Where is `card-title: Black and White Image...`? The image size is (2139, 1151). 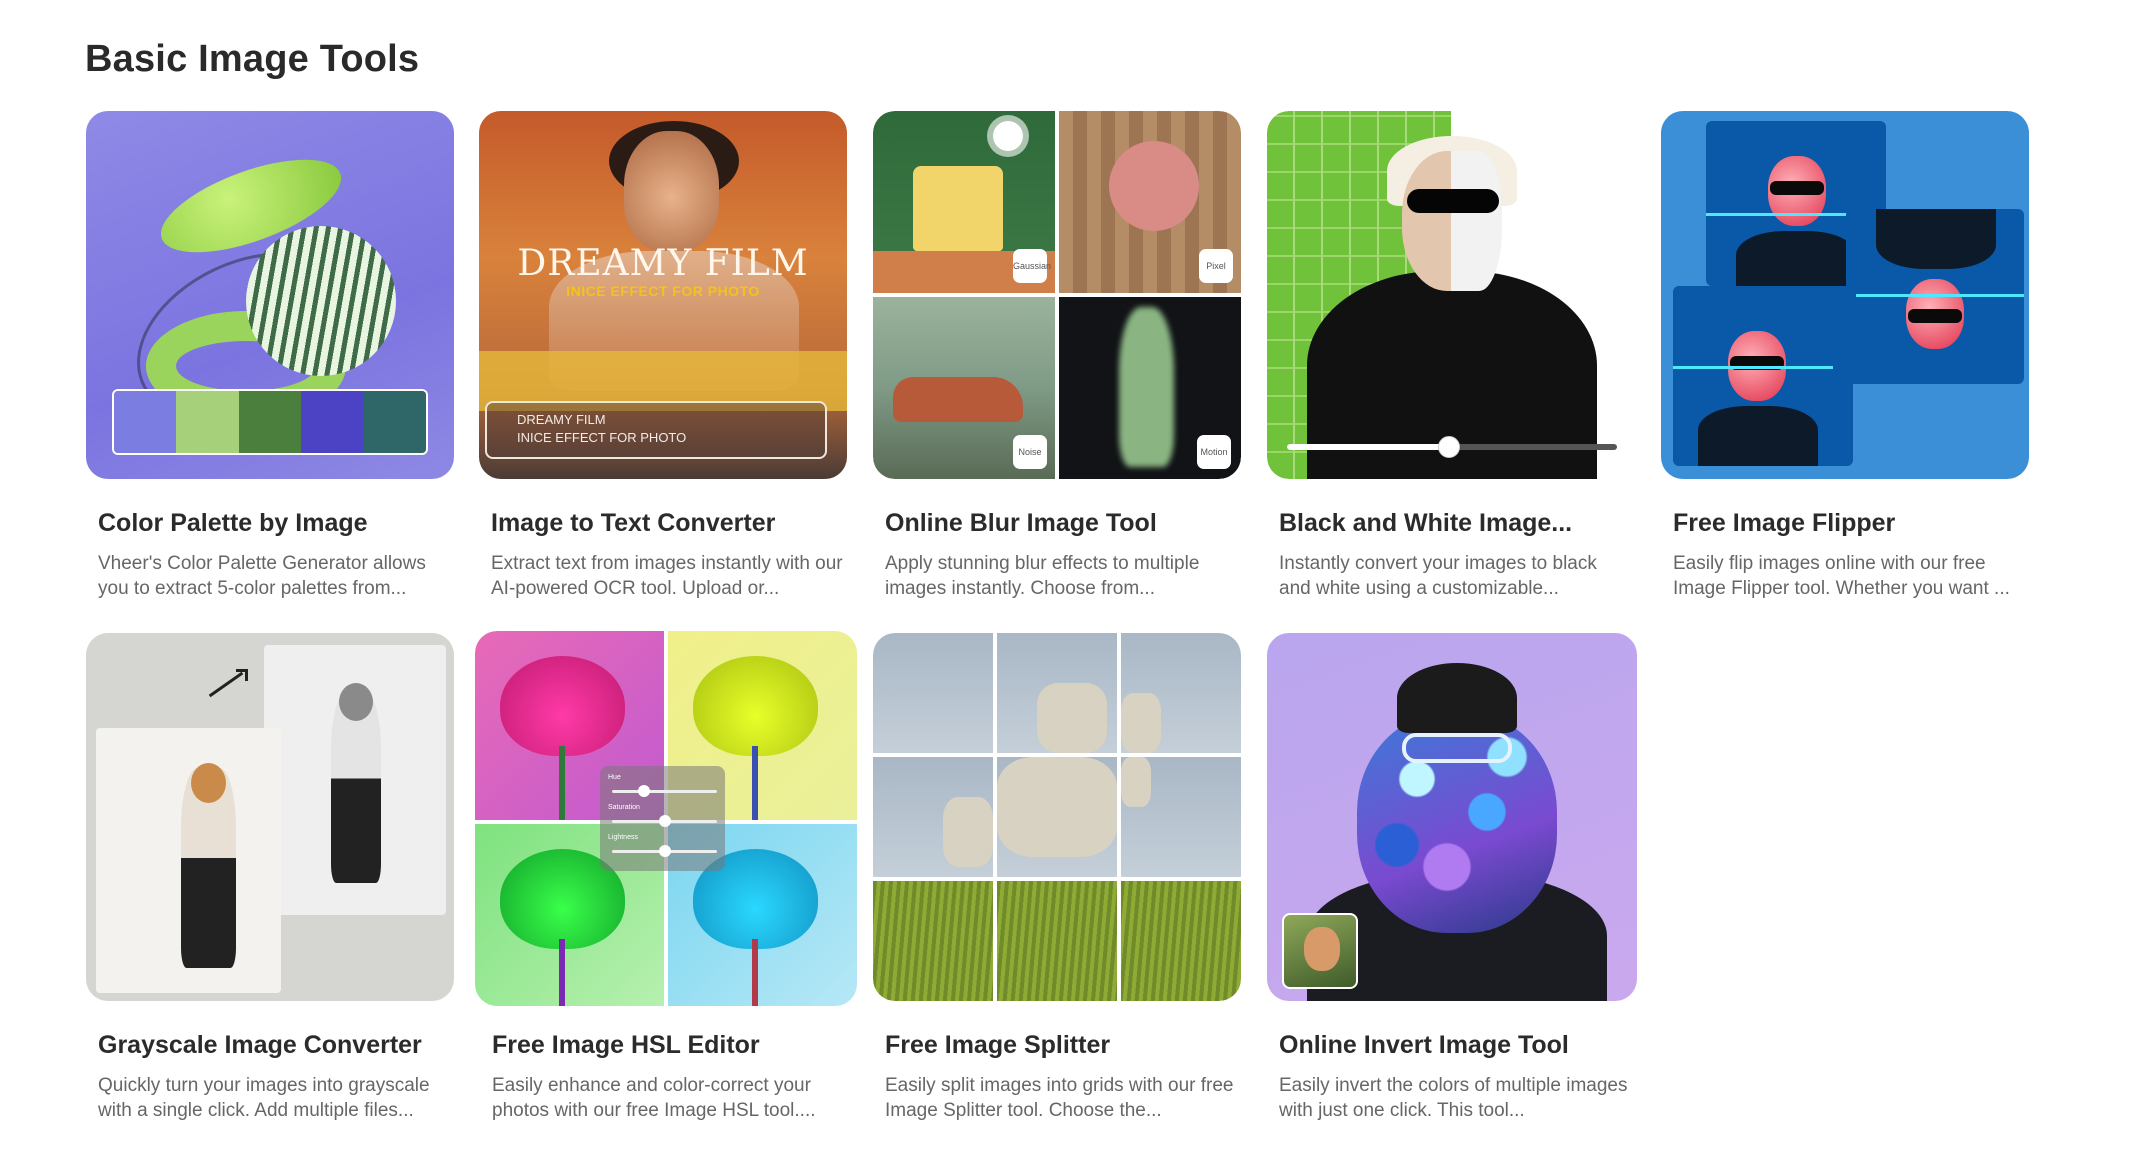
card-title: Black and White Image... is located at coordinates (1425, 523).